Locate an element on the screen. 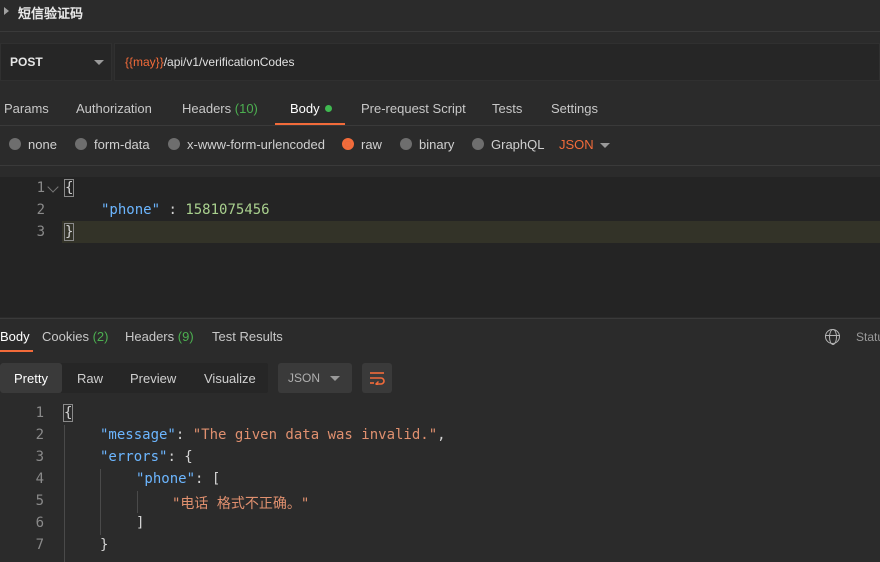  line-number: 4 is located at coordinates (39, 479).